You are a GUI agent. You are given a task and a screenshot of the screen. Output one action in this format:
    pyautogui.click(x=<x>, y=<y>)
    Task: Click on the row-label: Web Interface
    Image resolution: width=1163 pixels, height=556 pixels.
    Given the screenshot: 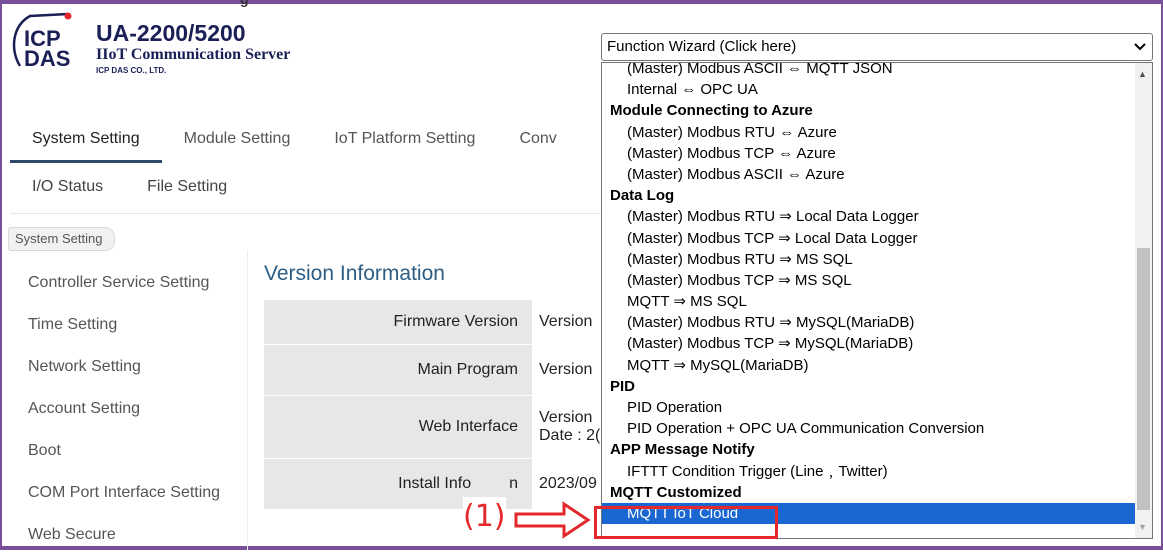 What is the action you would take?
    pyautogui.click(x=398, y=427)
    